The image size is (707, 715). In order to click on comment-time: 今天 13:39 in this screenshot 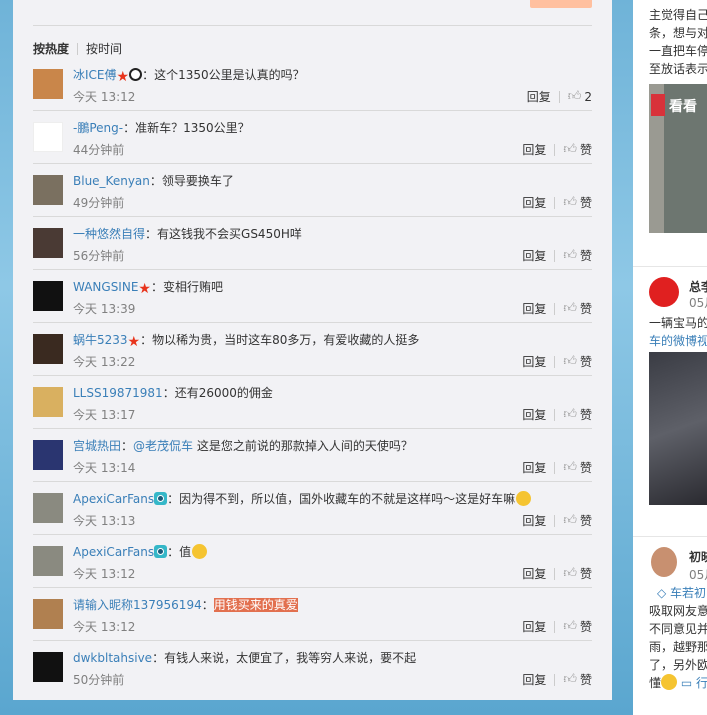, I will do `click(104, 309)`.